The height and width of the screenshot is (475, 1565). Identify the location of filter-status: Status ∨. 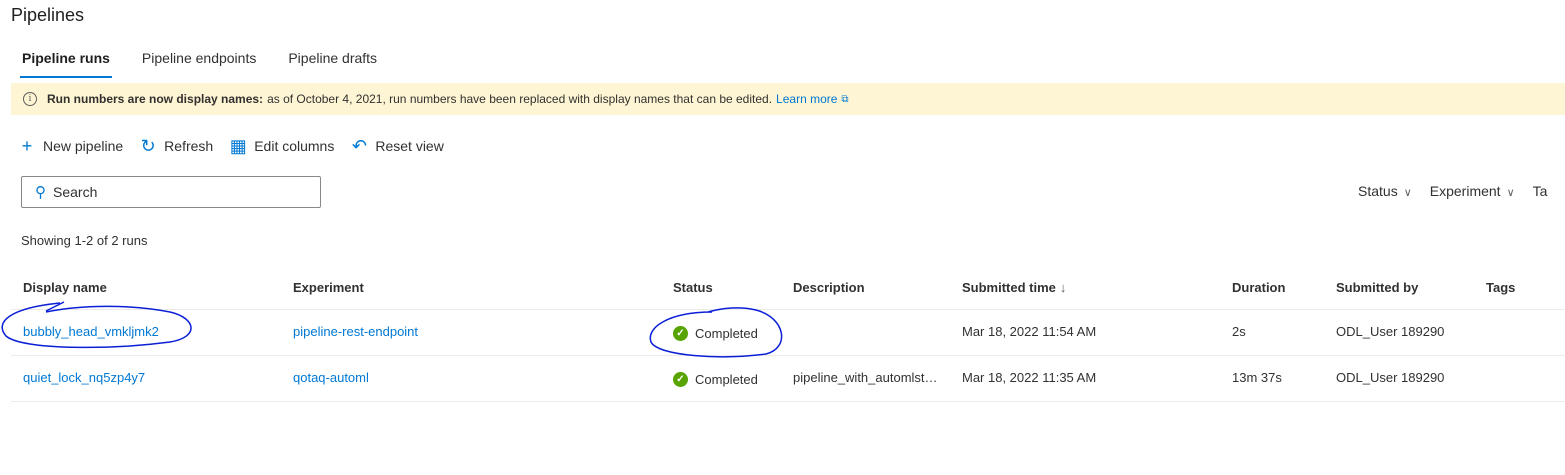
(1385, 191).